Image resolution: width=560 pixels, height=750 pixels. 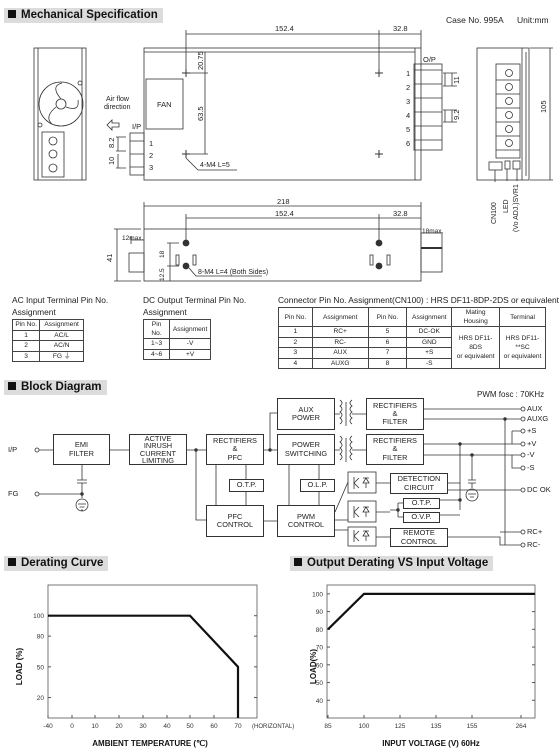 I want to click on x-tick-label: 70, so click(x=238, y=726).